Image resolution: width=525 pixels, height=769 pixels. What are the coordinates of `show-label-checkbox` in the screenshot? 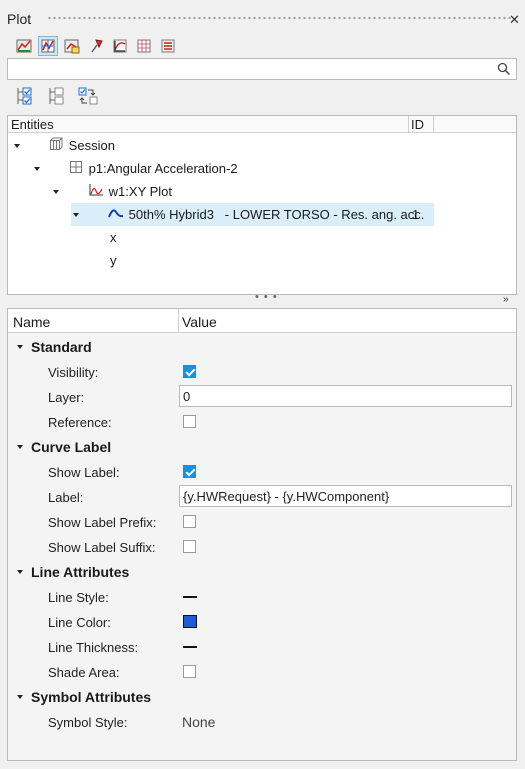 It's located at (189, 471).